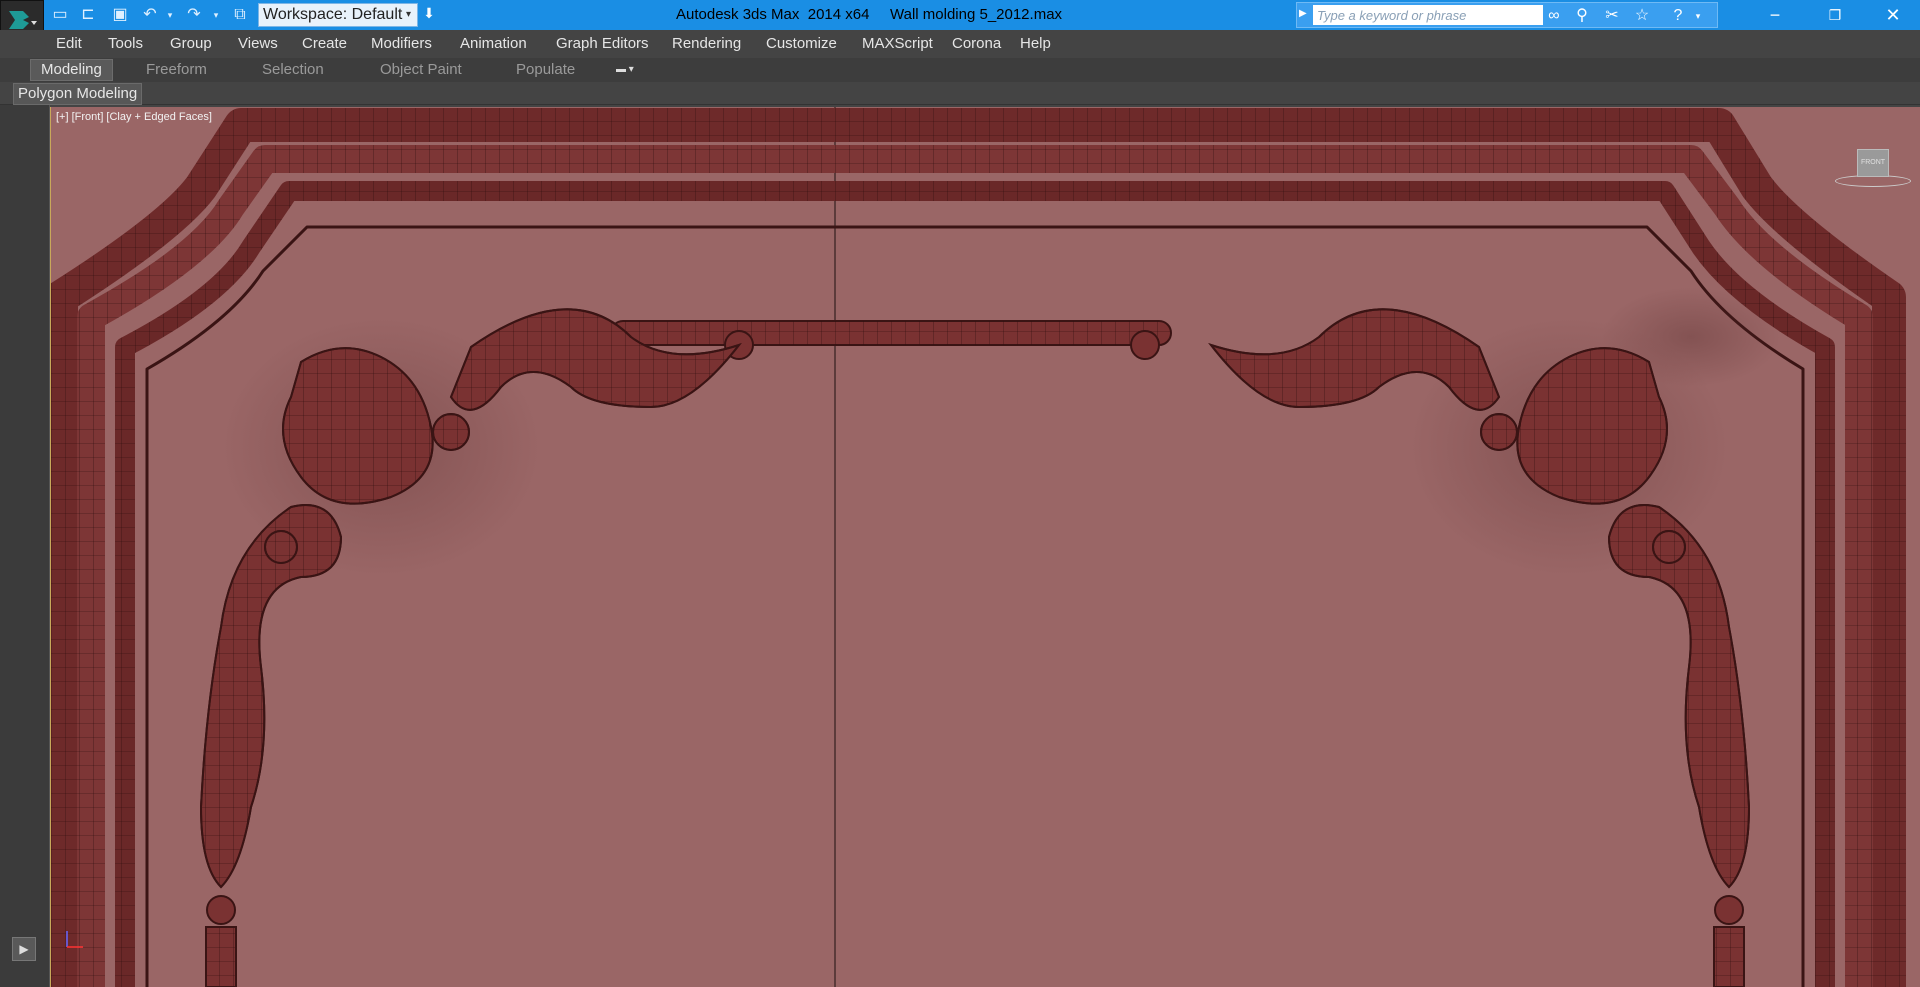 This screenshot has width=1920, height=987. I want to click on menu-create: Create, so click(324, 43).